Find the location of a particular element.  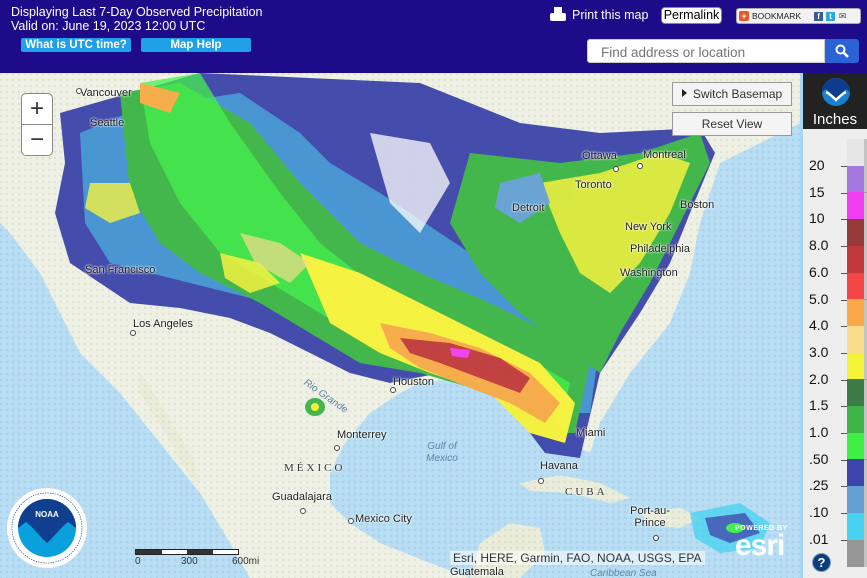

legend-label: 3.0 is located at coordinates (819, 351).